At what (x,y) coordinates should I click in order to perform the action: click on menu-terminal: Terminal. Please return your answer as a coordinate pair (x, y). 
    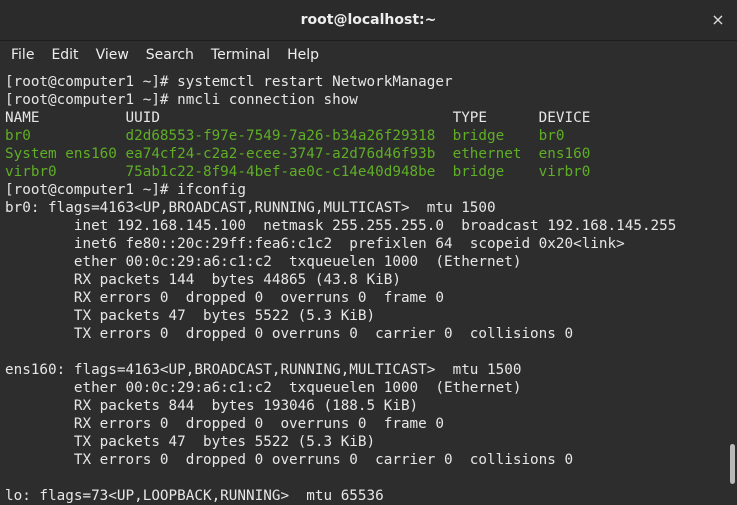
    Looking at the image, I should click on (240, 55).